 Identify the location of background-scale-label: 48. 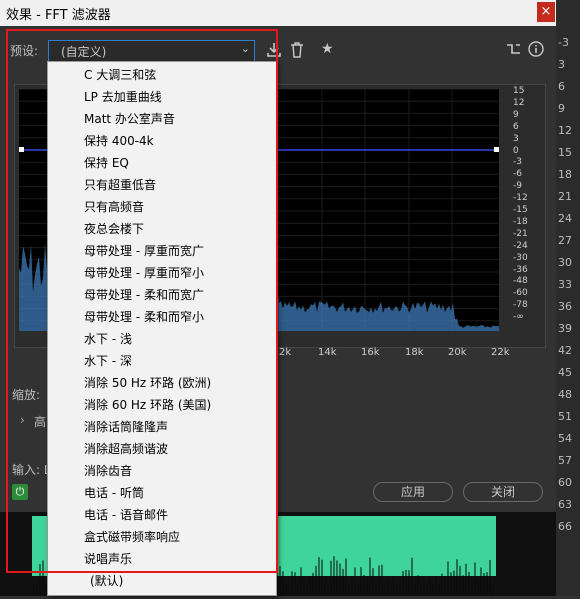
(565, 394).